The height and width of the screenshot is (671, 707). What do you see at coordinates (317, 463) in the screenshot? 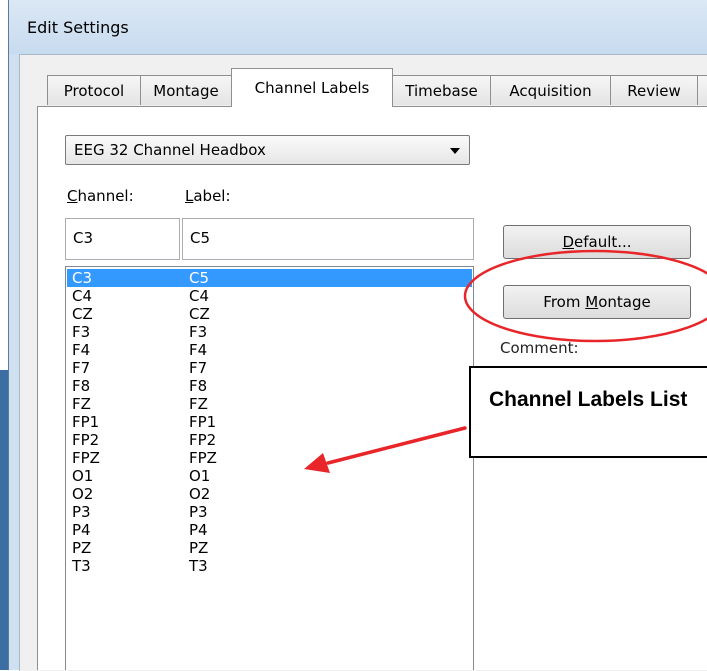
I see `arrow-head-icon` at bounding box center [317, 463].